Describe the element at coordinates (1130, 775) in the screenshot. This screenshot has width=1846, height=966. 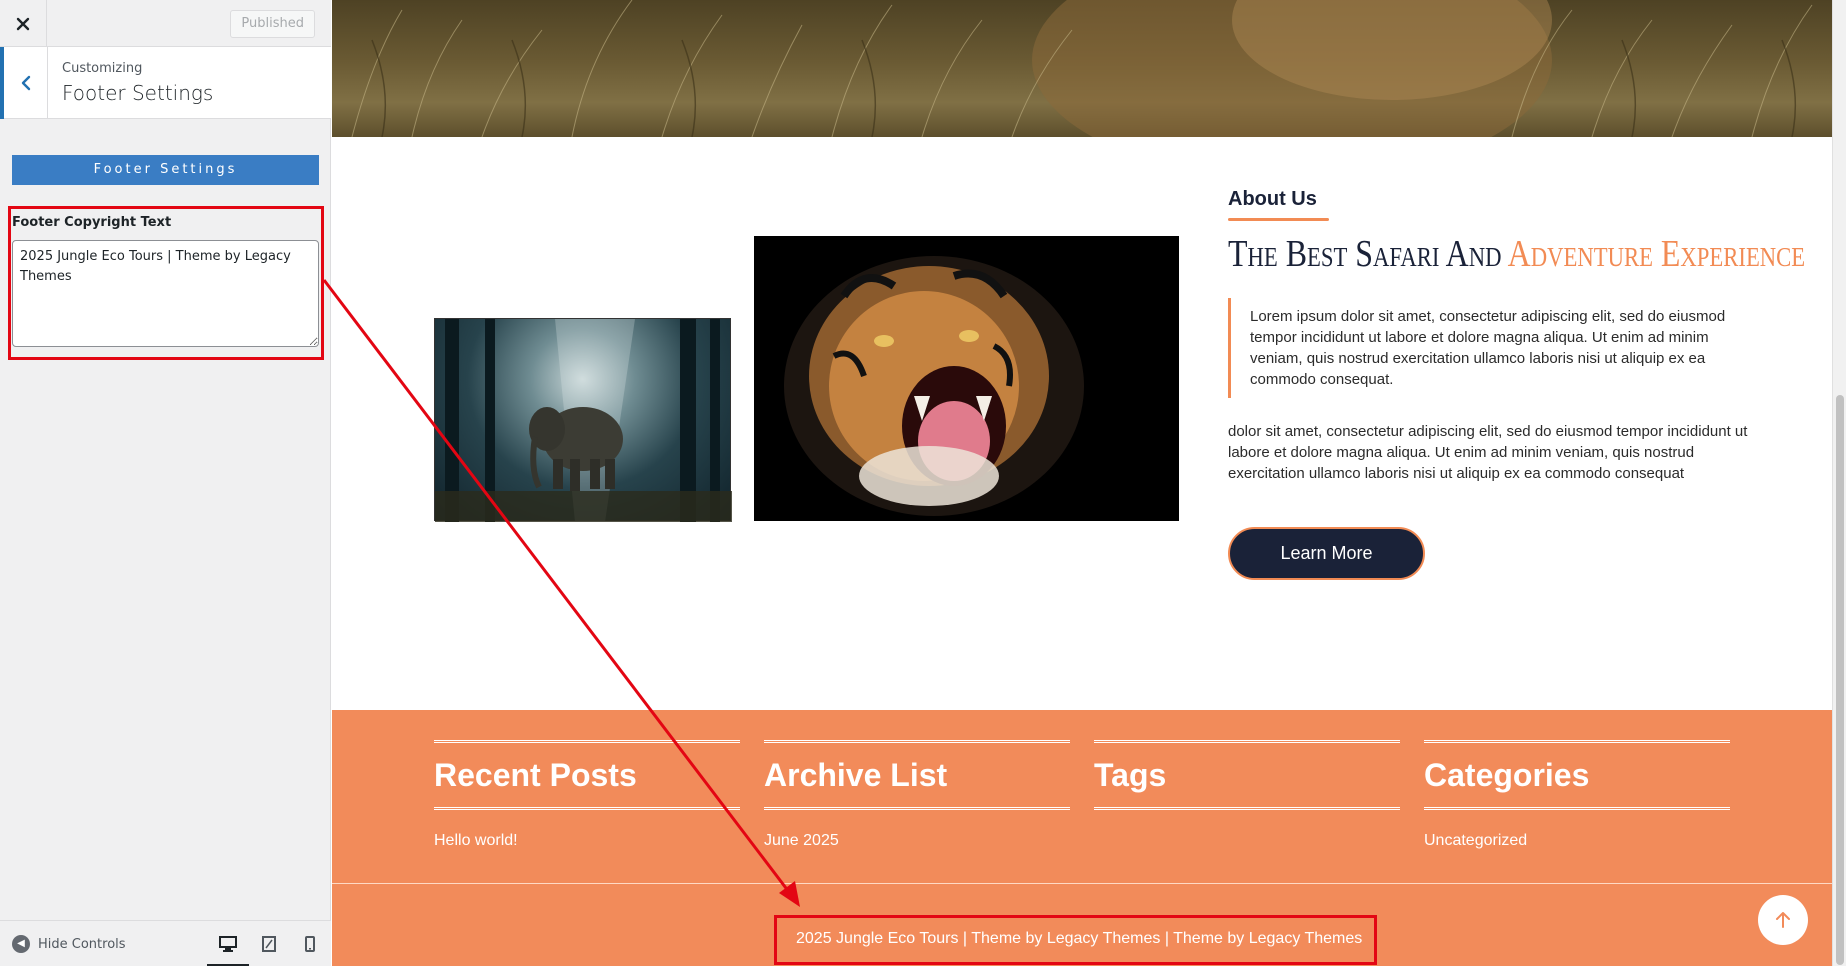
I see `widget-title: Tags` at that location.